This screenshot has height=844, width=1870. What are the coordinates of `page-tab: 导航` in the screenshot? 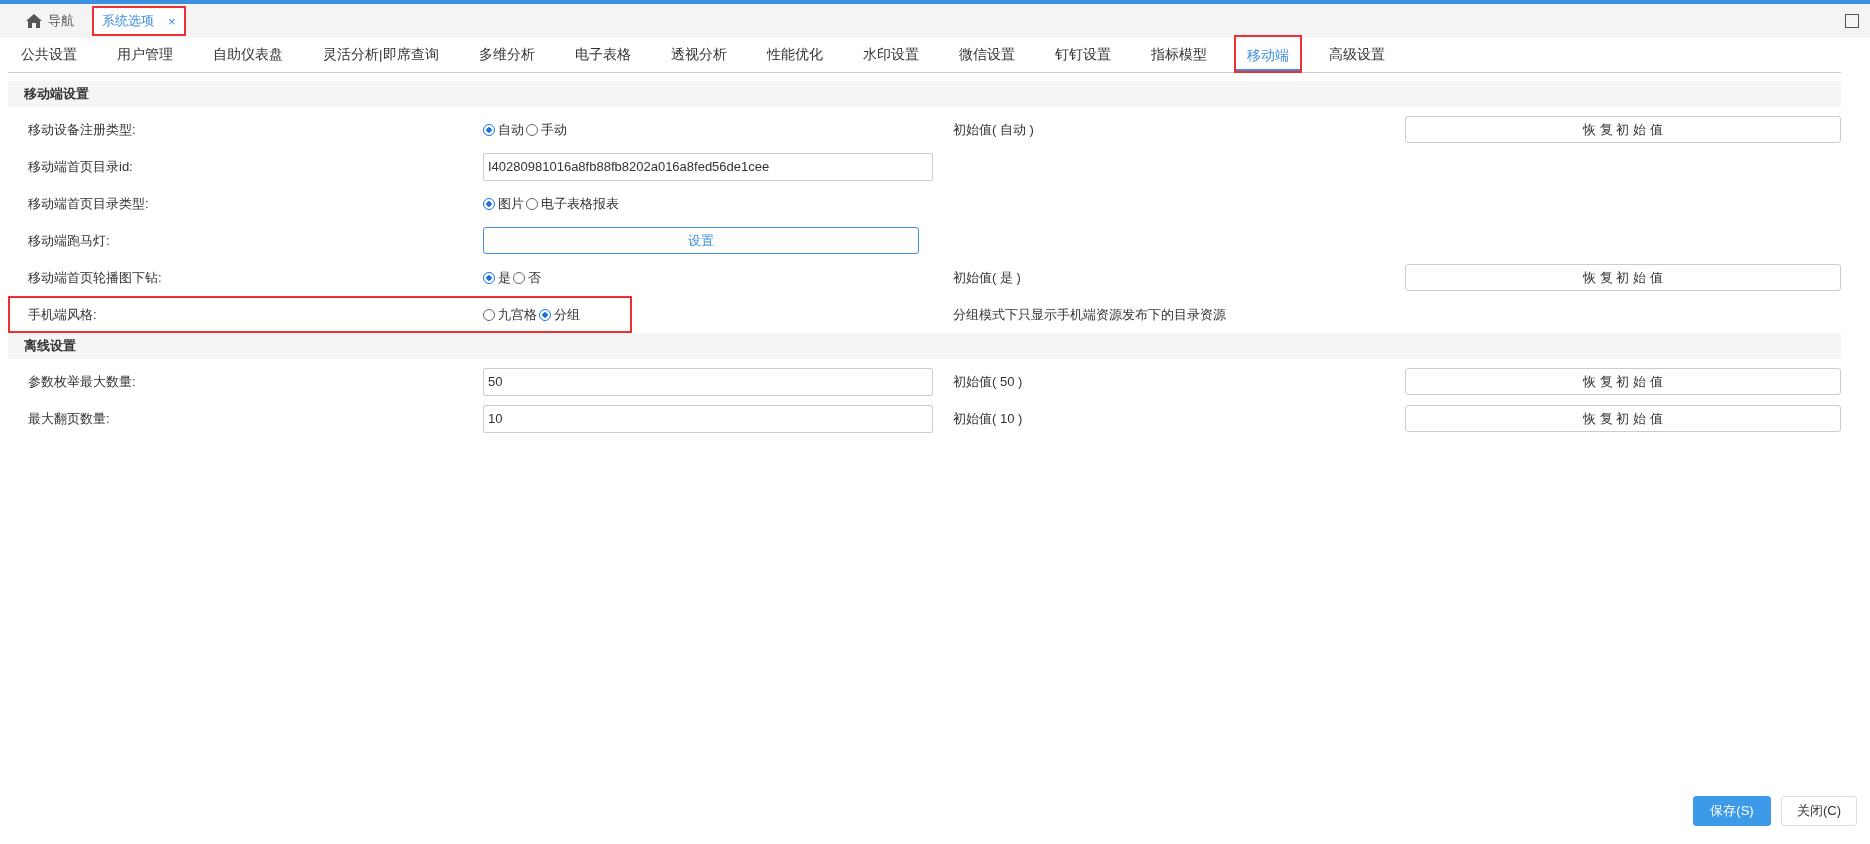 It's located at (50, 21).